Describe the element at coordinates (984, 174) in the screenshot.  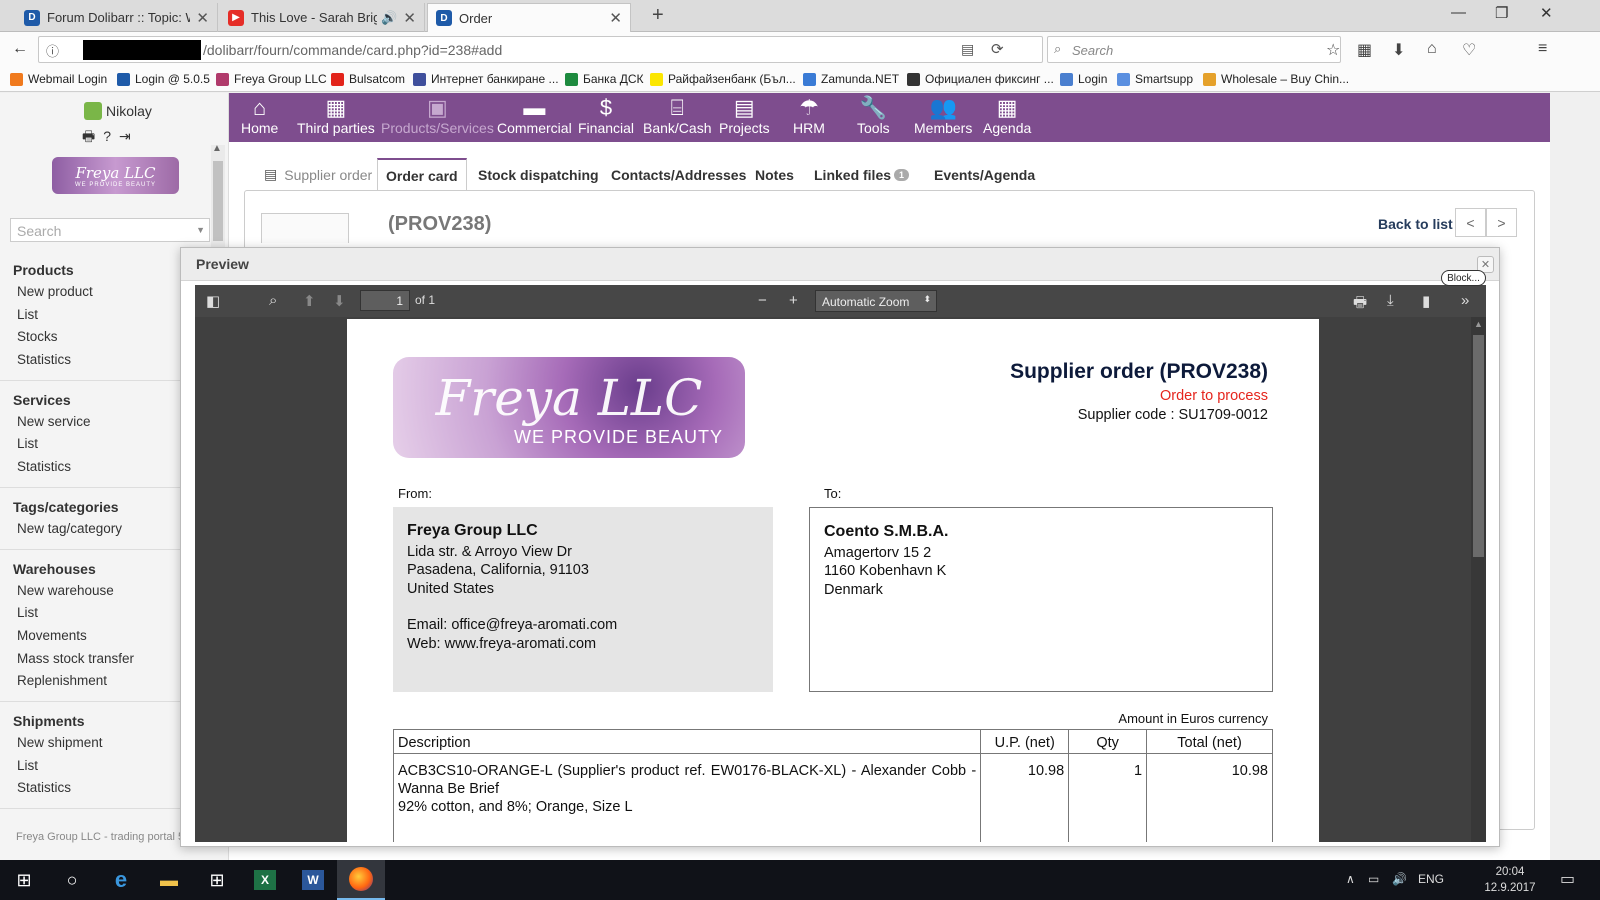
I see `tab-events-agenda: Events/Agenda` at that location.